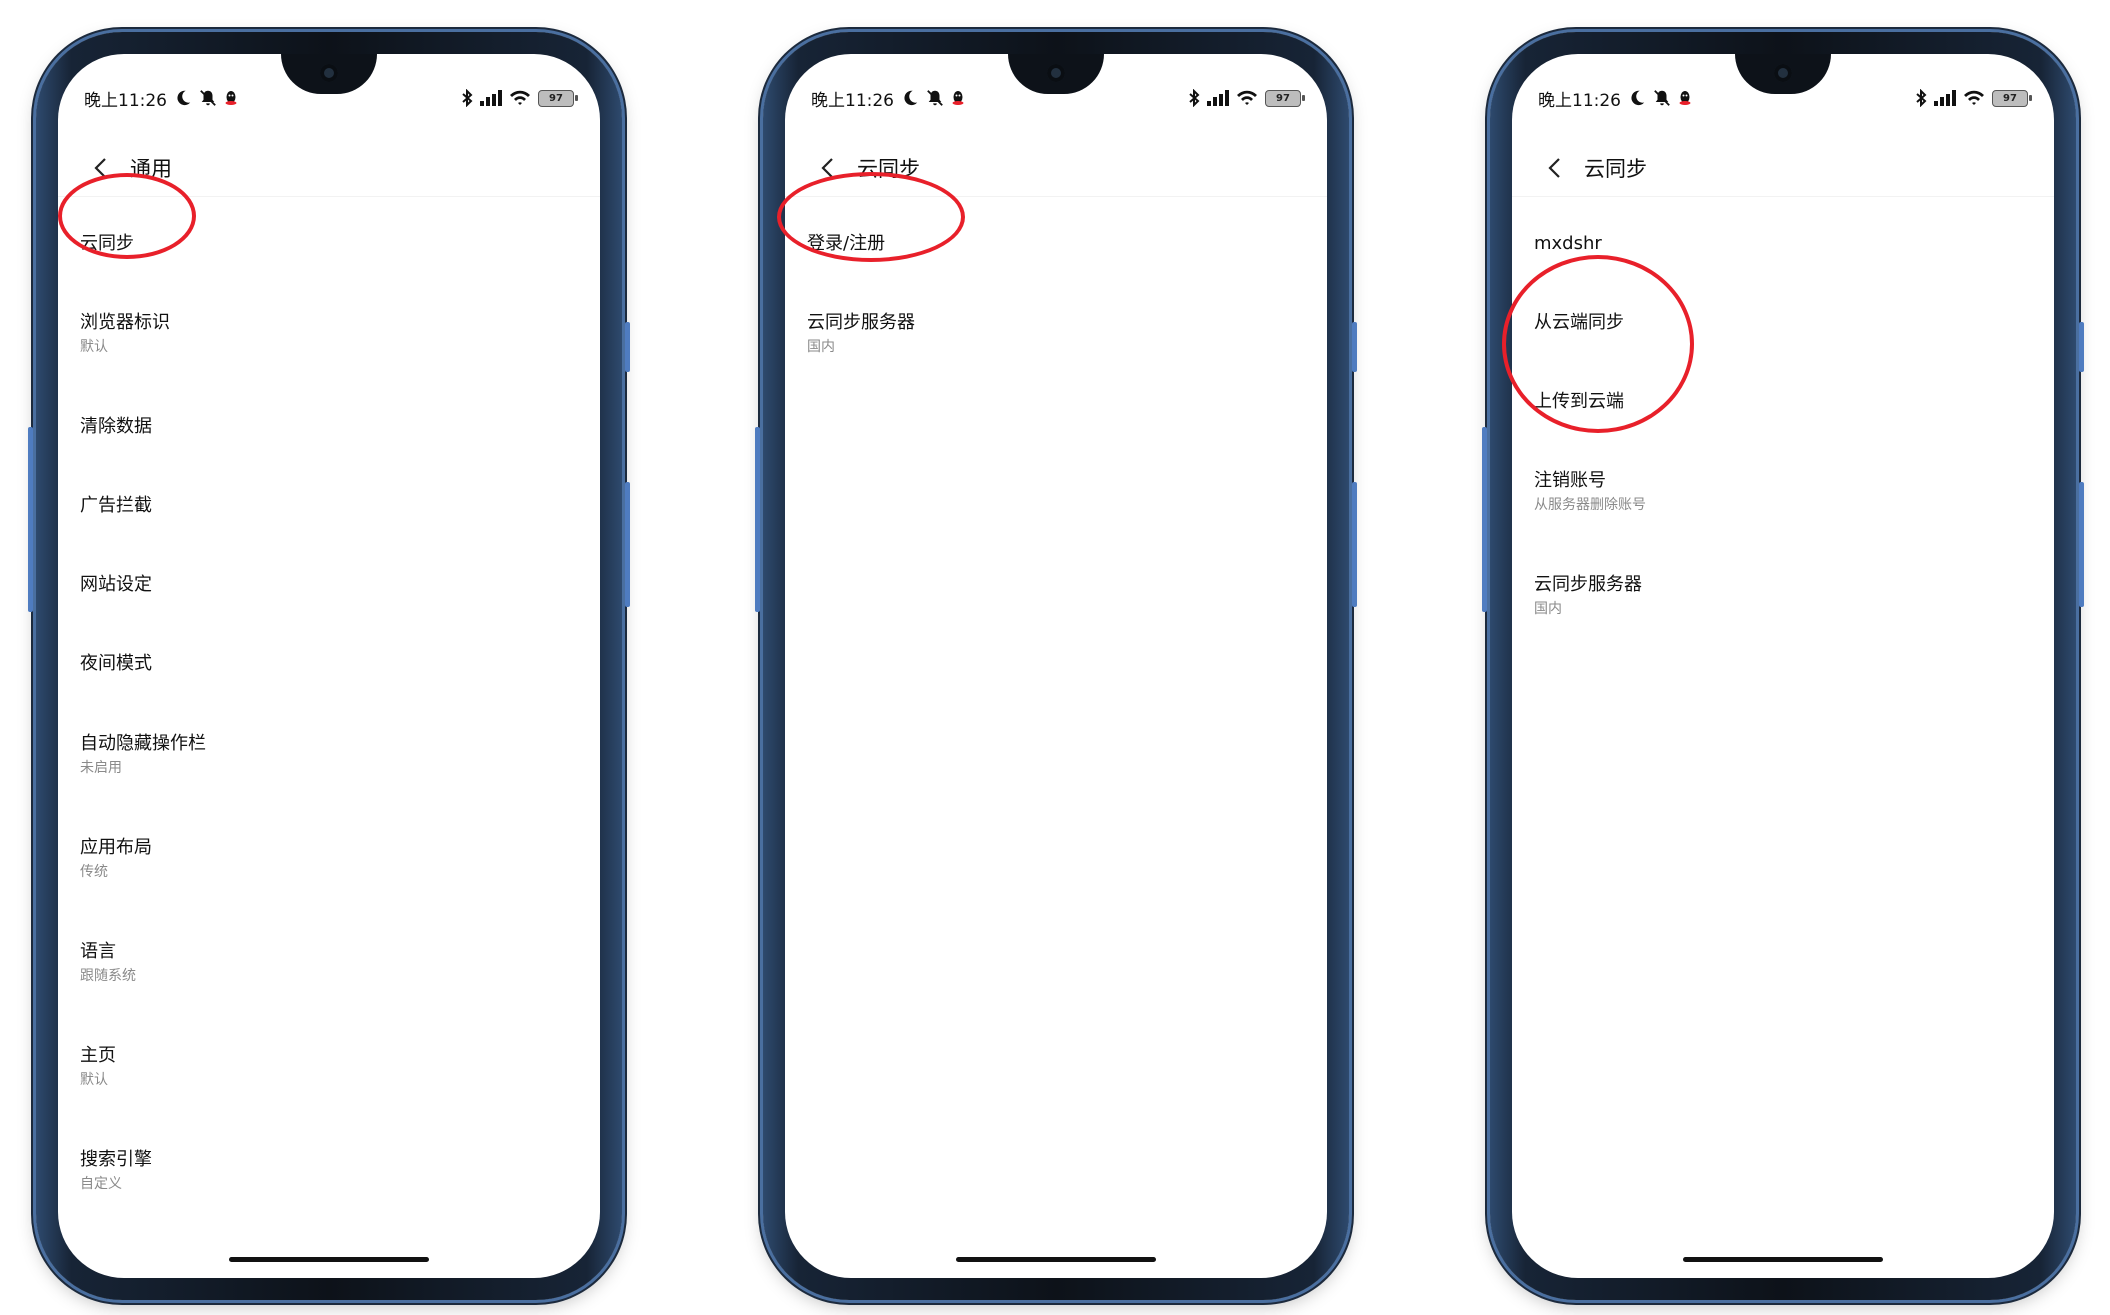  Describe the element at coordinates (1783, 402) in the screenshot. I see `list-item-upload-to-cloud: 上传到云端` at that location.